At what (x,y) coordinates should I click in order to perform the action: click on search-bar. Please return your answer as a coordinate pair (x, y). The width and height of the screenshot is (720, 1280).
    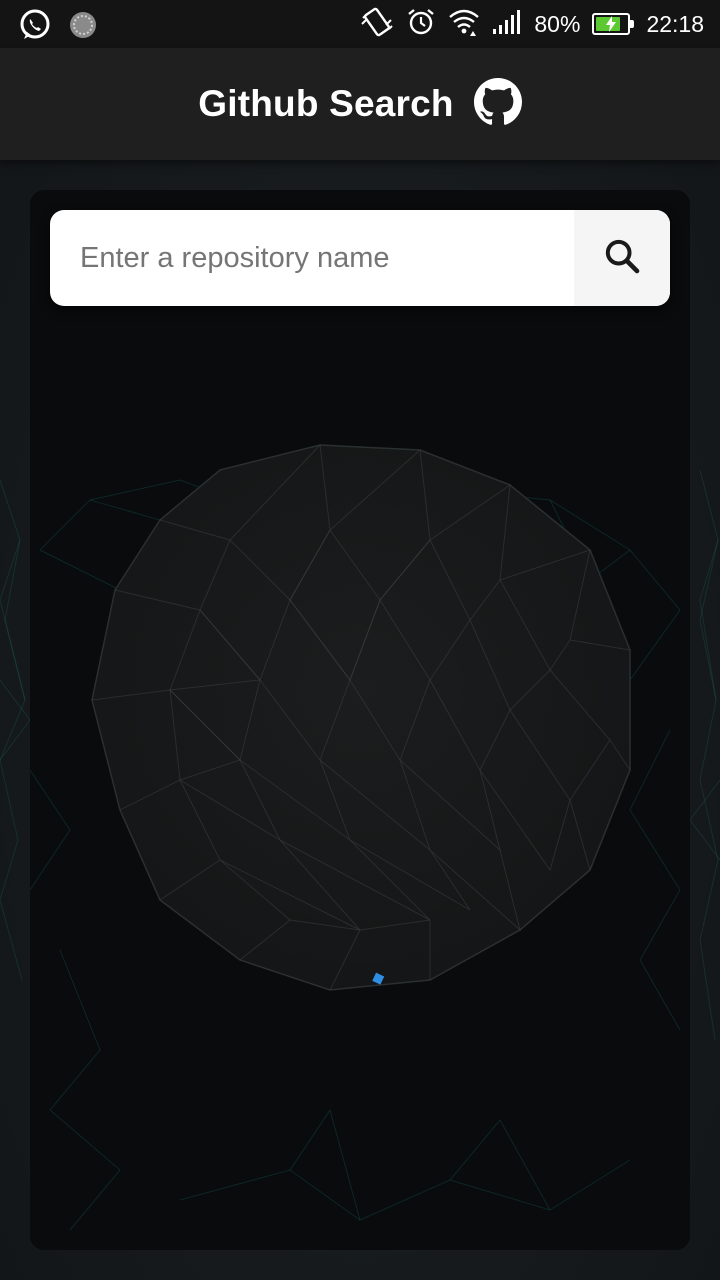
    Looking at the image, I should click on (360, 258).